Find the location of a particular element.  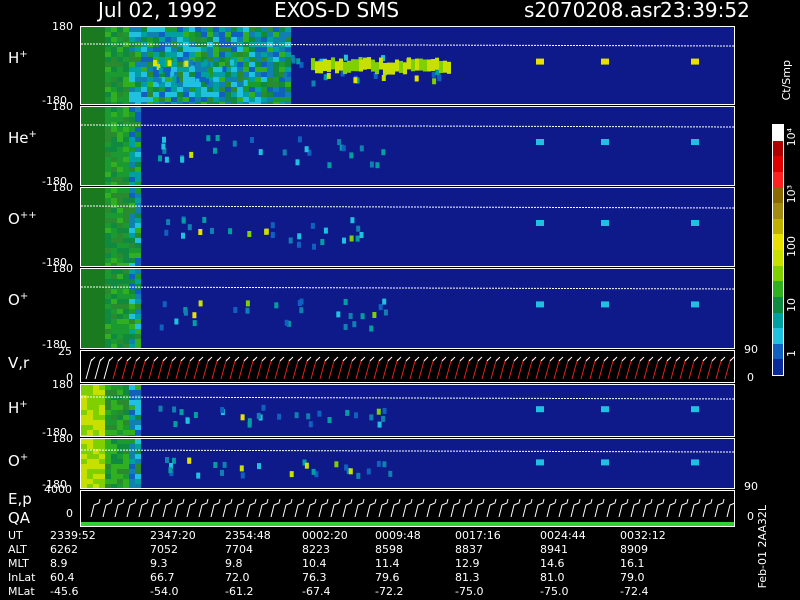

ephemeris-cell: 72.0 is located at coordinates (237, 577).